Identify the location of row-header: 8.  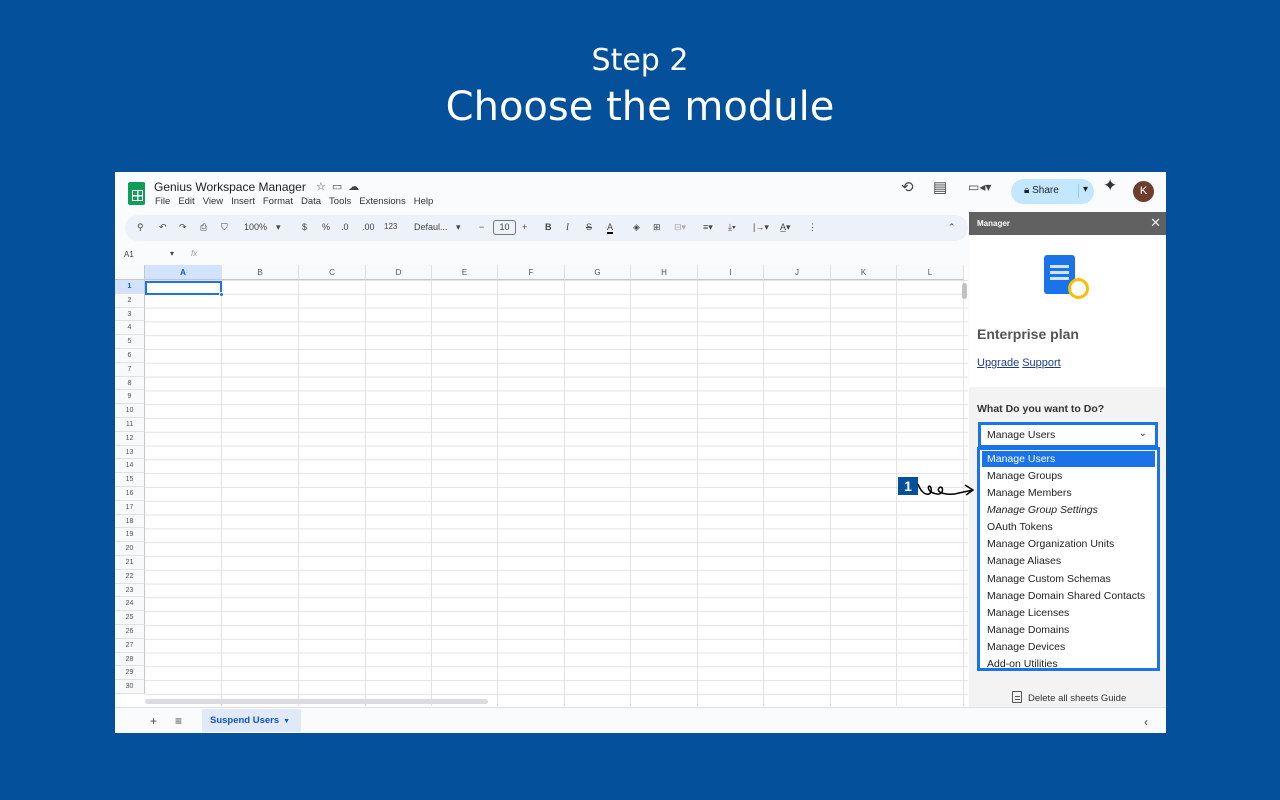
(130, 383).